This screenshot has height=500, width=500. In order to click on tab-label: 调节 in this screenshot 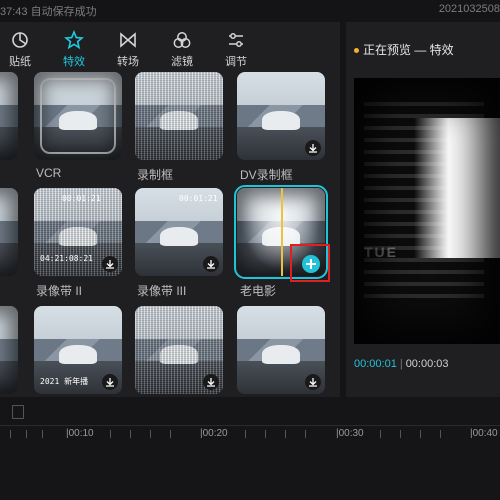, I will do `click(236, 62)`.